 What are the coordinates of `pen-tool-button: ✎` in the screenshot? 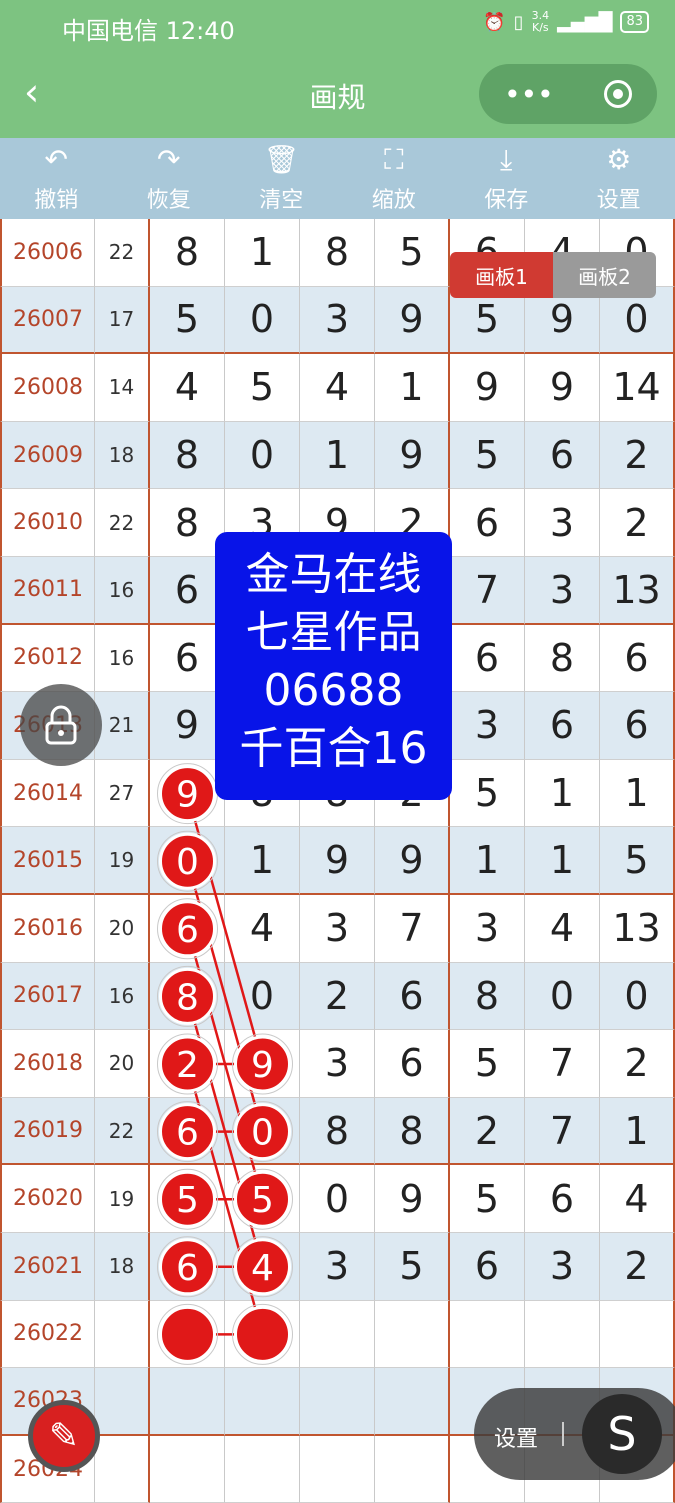 It's located at (64, 1436).